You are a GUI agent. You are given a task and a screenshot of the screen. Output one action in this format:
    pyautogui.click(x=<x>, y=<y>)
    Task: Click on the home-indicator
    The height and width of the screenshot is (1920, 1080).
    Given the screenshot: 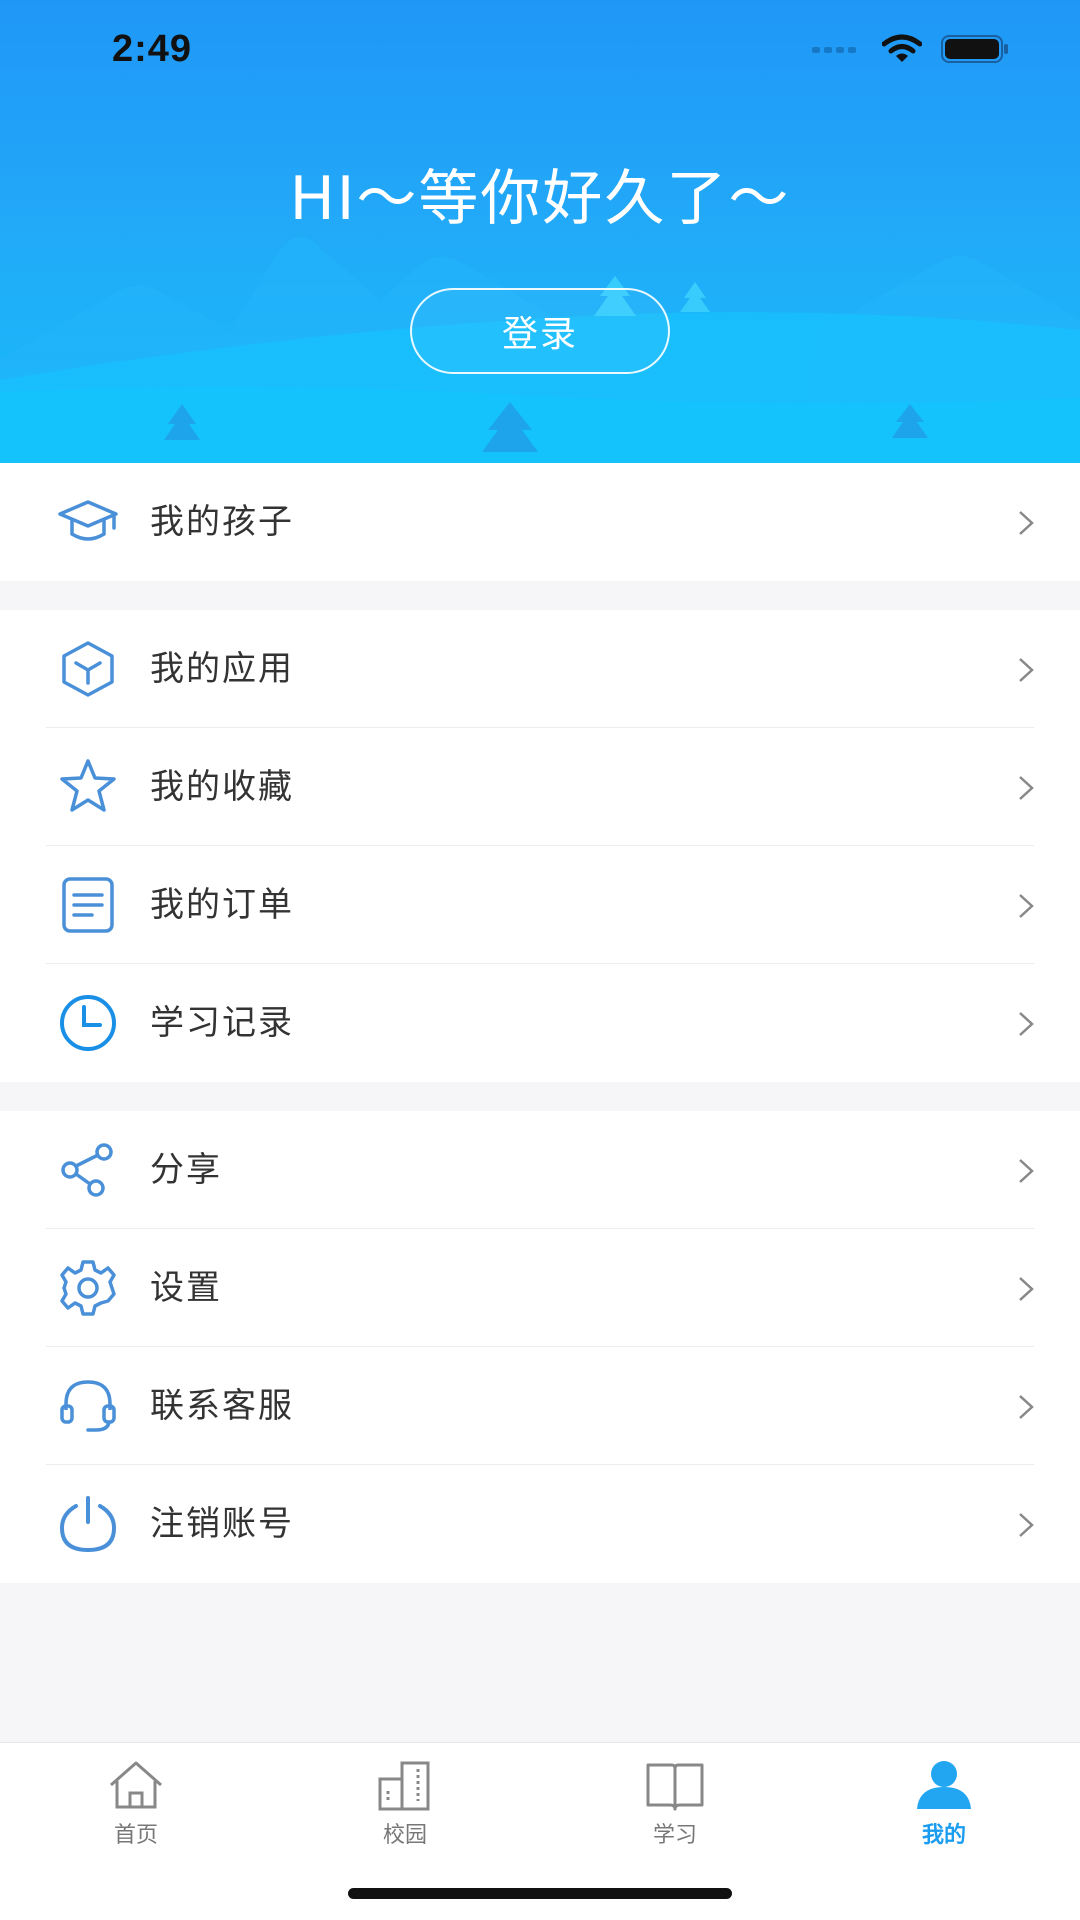 What is the action you would take?
    pyautogui.click(x=540, y=1893)
    